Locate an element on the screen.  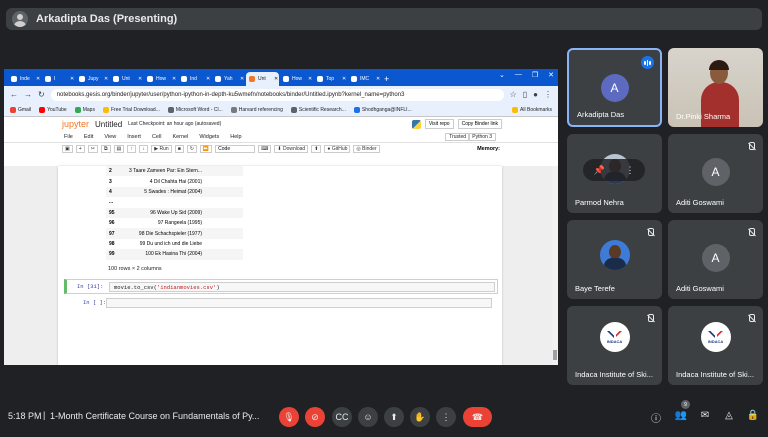
bookmark-item: Maps is located at coordinates (84, 109).